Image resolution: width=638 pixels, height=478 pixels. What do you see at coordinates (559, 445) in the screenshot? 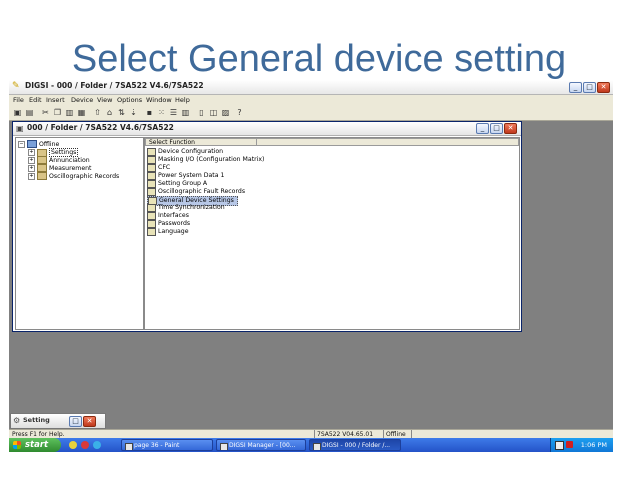
I see `network-icon` at bounding box center [559, 445].